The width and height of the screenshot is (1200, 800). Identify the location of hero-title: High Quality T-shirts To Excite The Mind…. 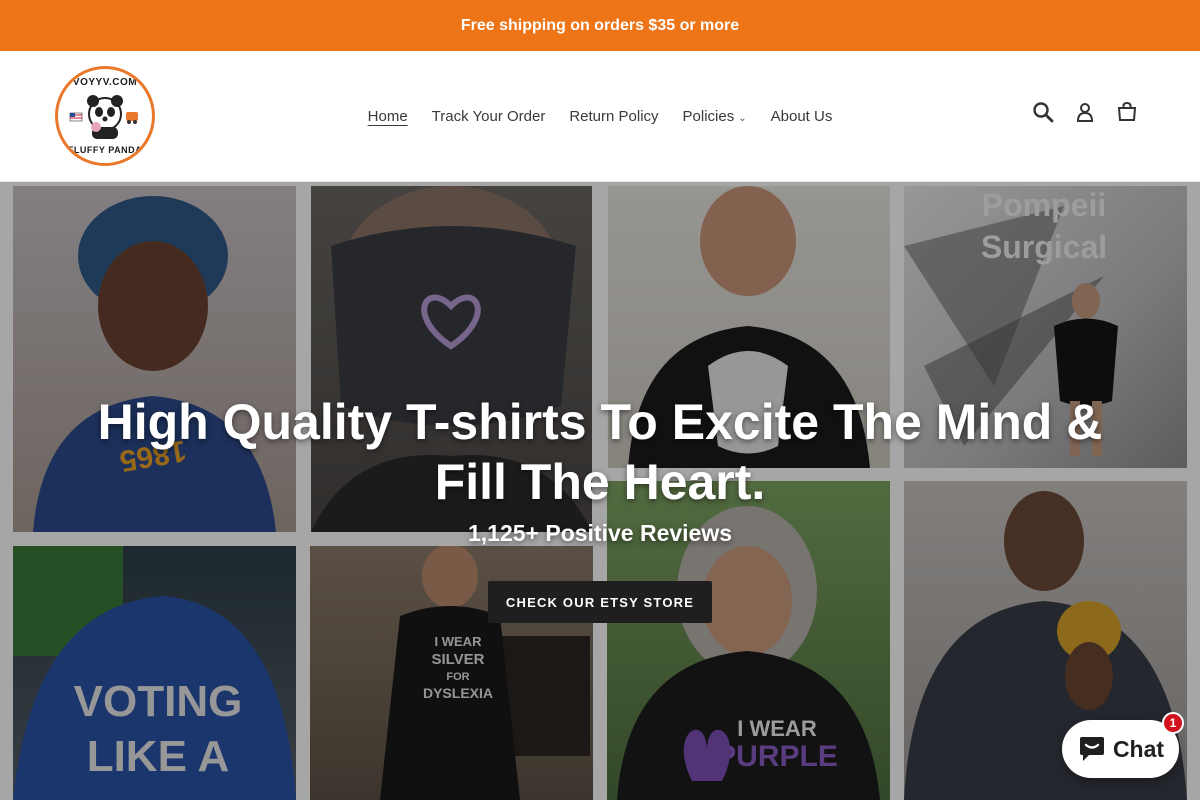
(600, 452).